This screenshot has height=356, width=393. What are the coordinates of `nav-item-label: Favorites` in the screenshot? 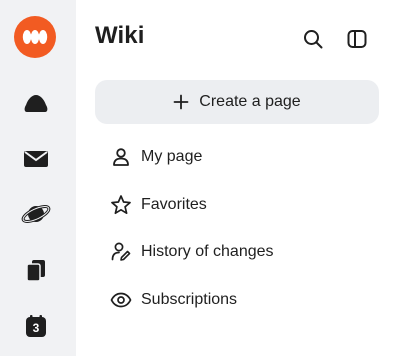 It's located at (174, 204).